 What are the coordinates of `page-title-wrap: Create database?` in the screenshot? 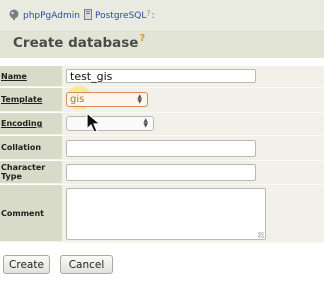 It's located at (79, 42).